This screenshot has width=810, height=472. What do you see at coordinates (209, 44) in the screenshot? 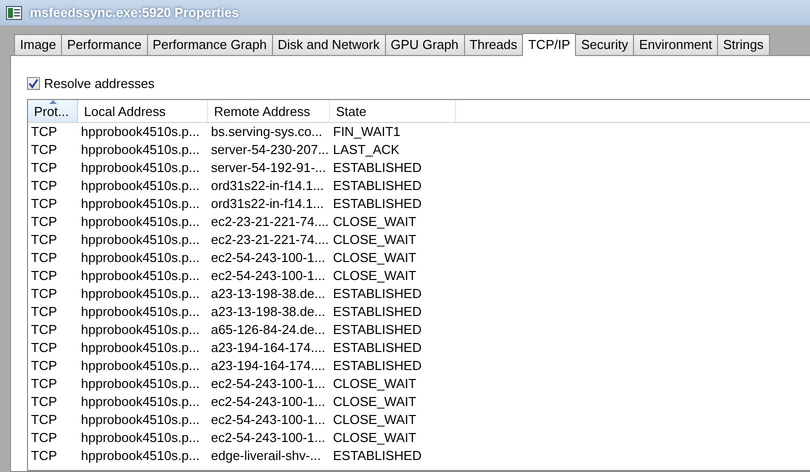
I see `tab: Performance Graph` at bounding box center [209, 44].